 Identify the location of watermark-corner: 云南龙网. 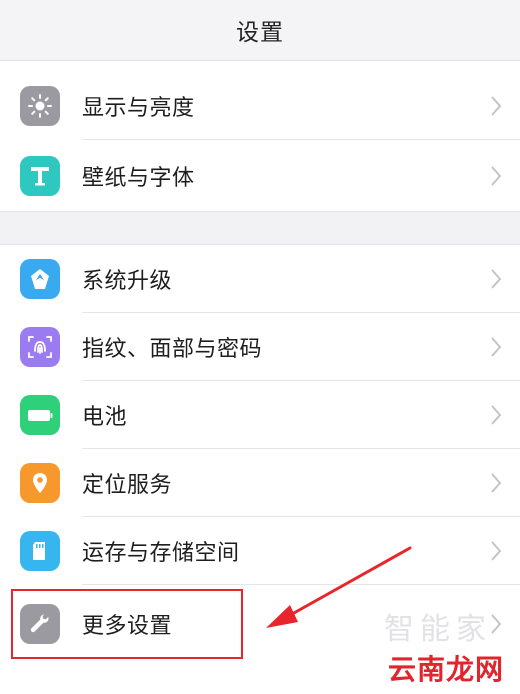
(445, 669).